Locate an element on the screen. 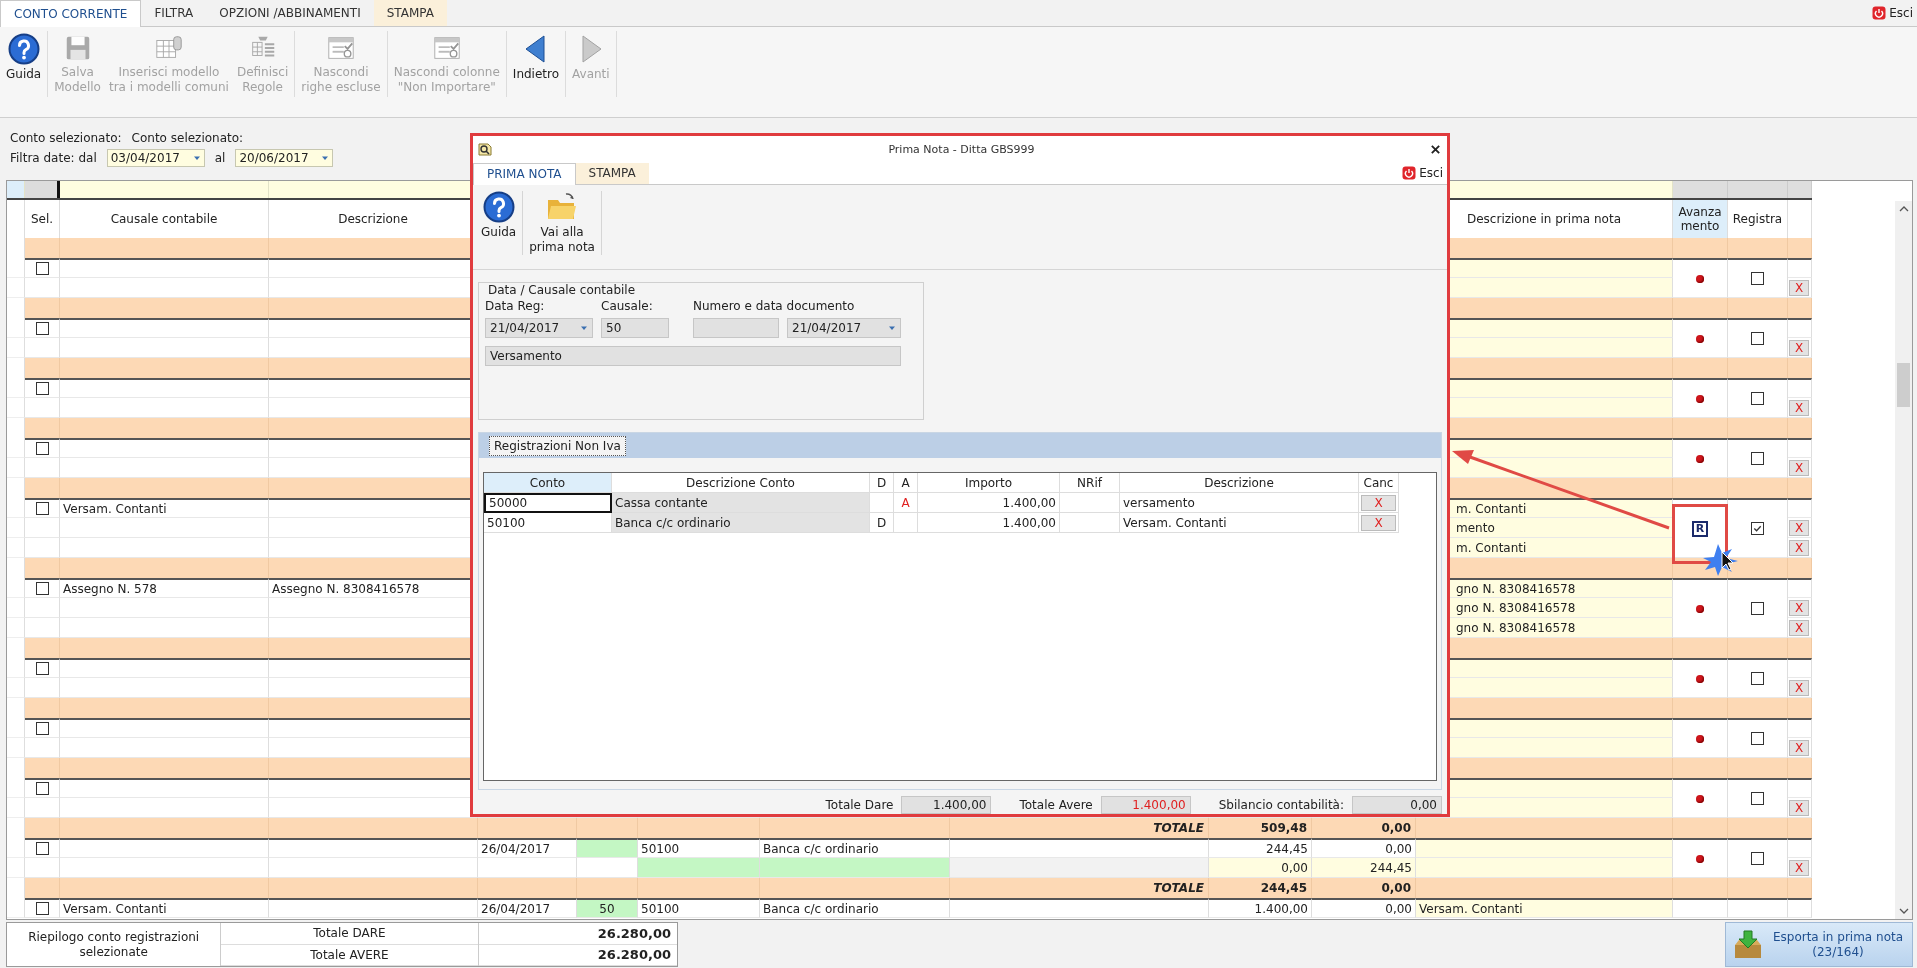 The height and width of the screenshot is (968, 1917). cell-text: D is located at coordinates (881, 522).